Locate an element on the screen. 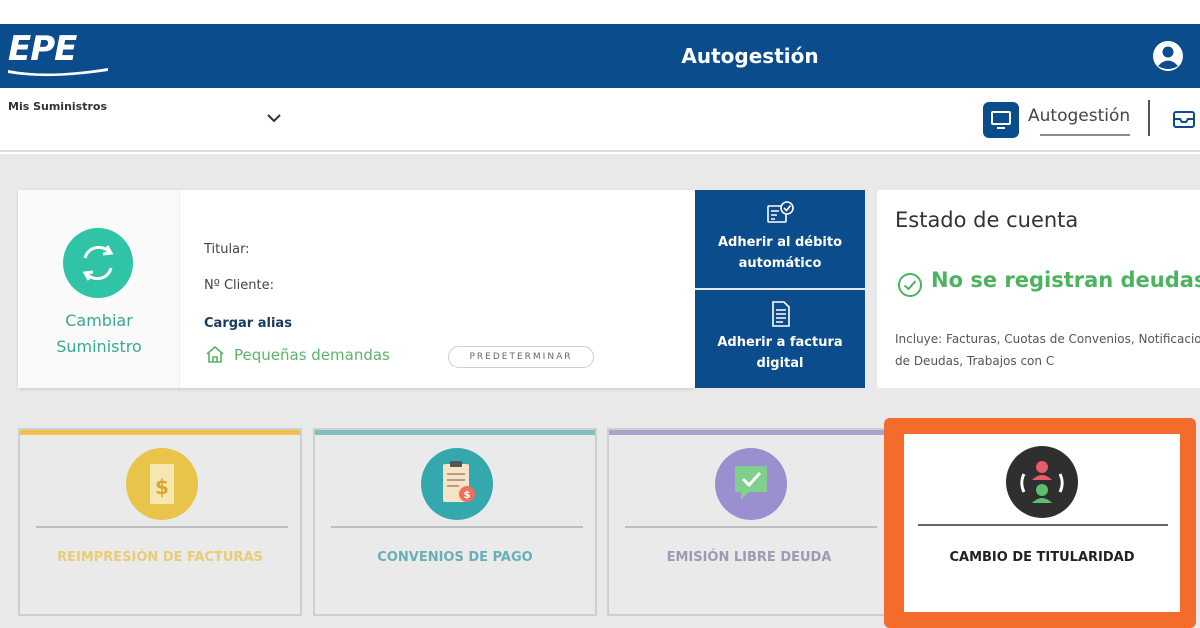 The width and height of the screenshot is (1200, 628). tile-label: EMISIÓN LIBRE DEUDA is located at coordinates (749, 557).